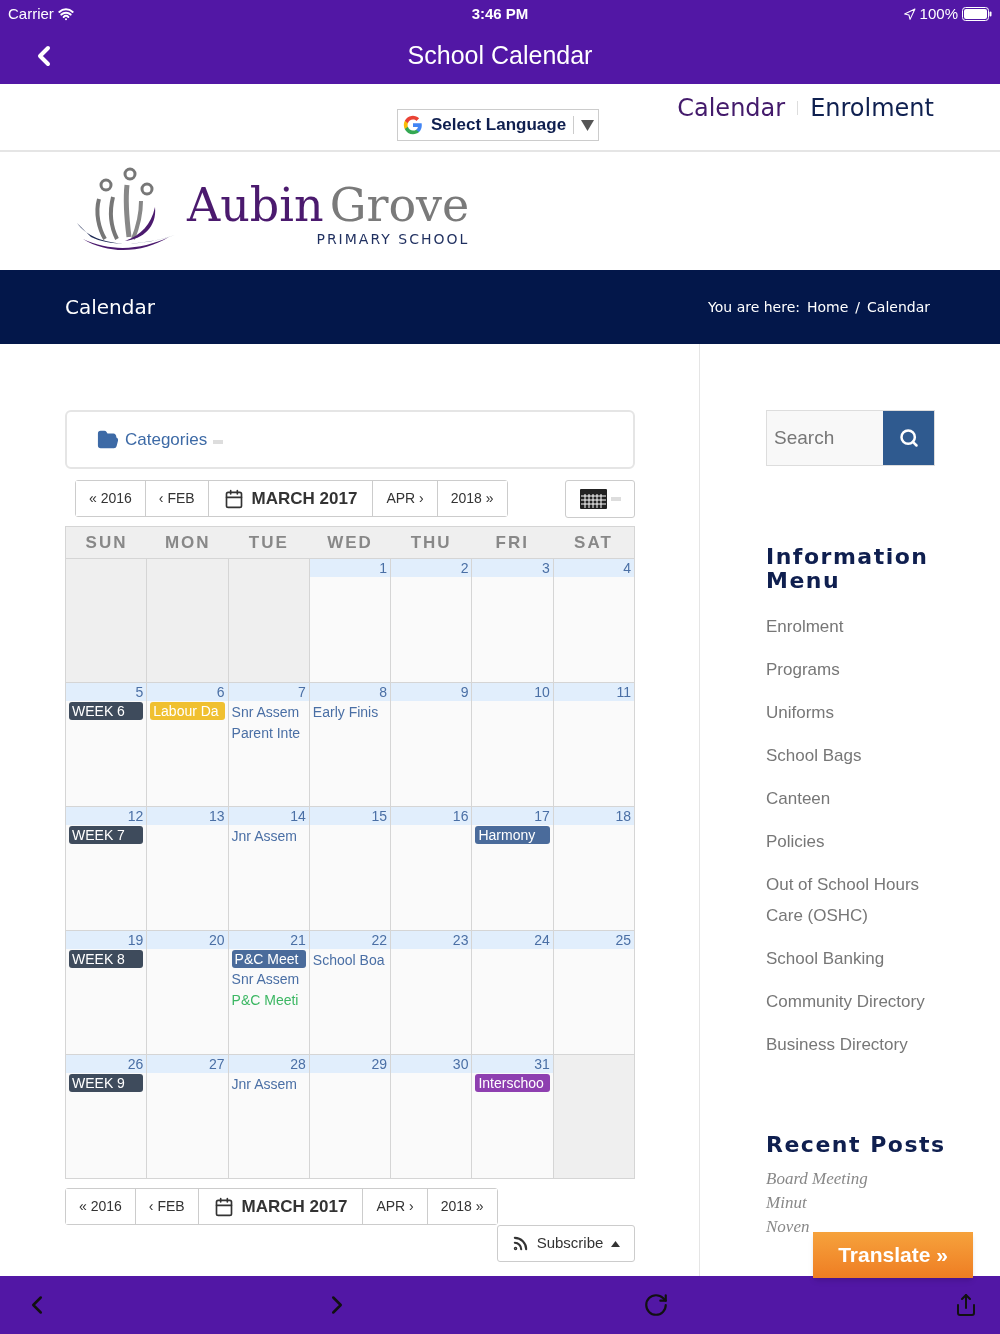 This screenshot has width=1000, height=1334. I want to click on menu-link: Enrolment, so click(848, 626).